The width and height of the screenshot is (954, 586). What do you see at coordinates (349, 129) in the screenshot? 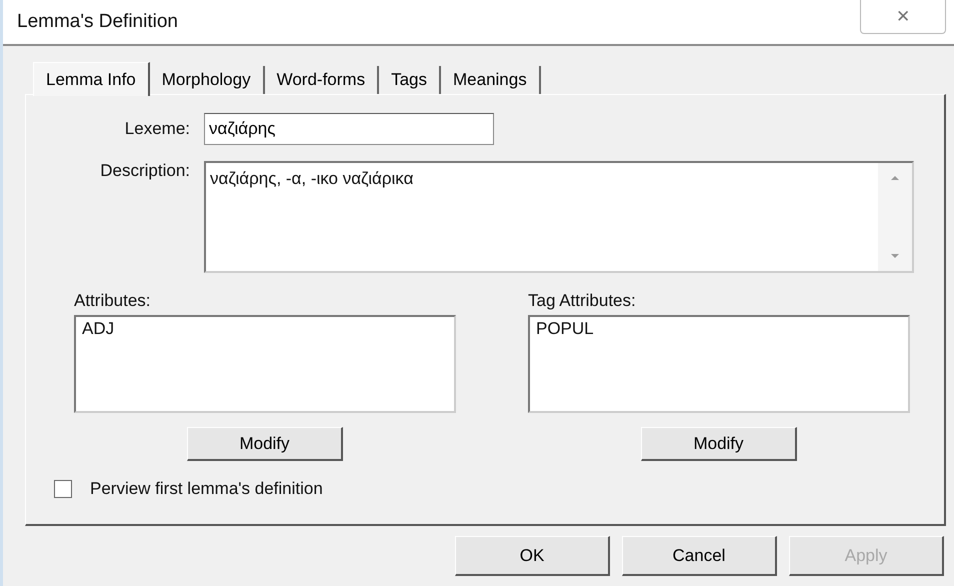
I see `lexeme-field: ναζιάρης` at bounding box center [349, 129].